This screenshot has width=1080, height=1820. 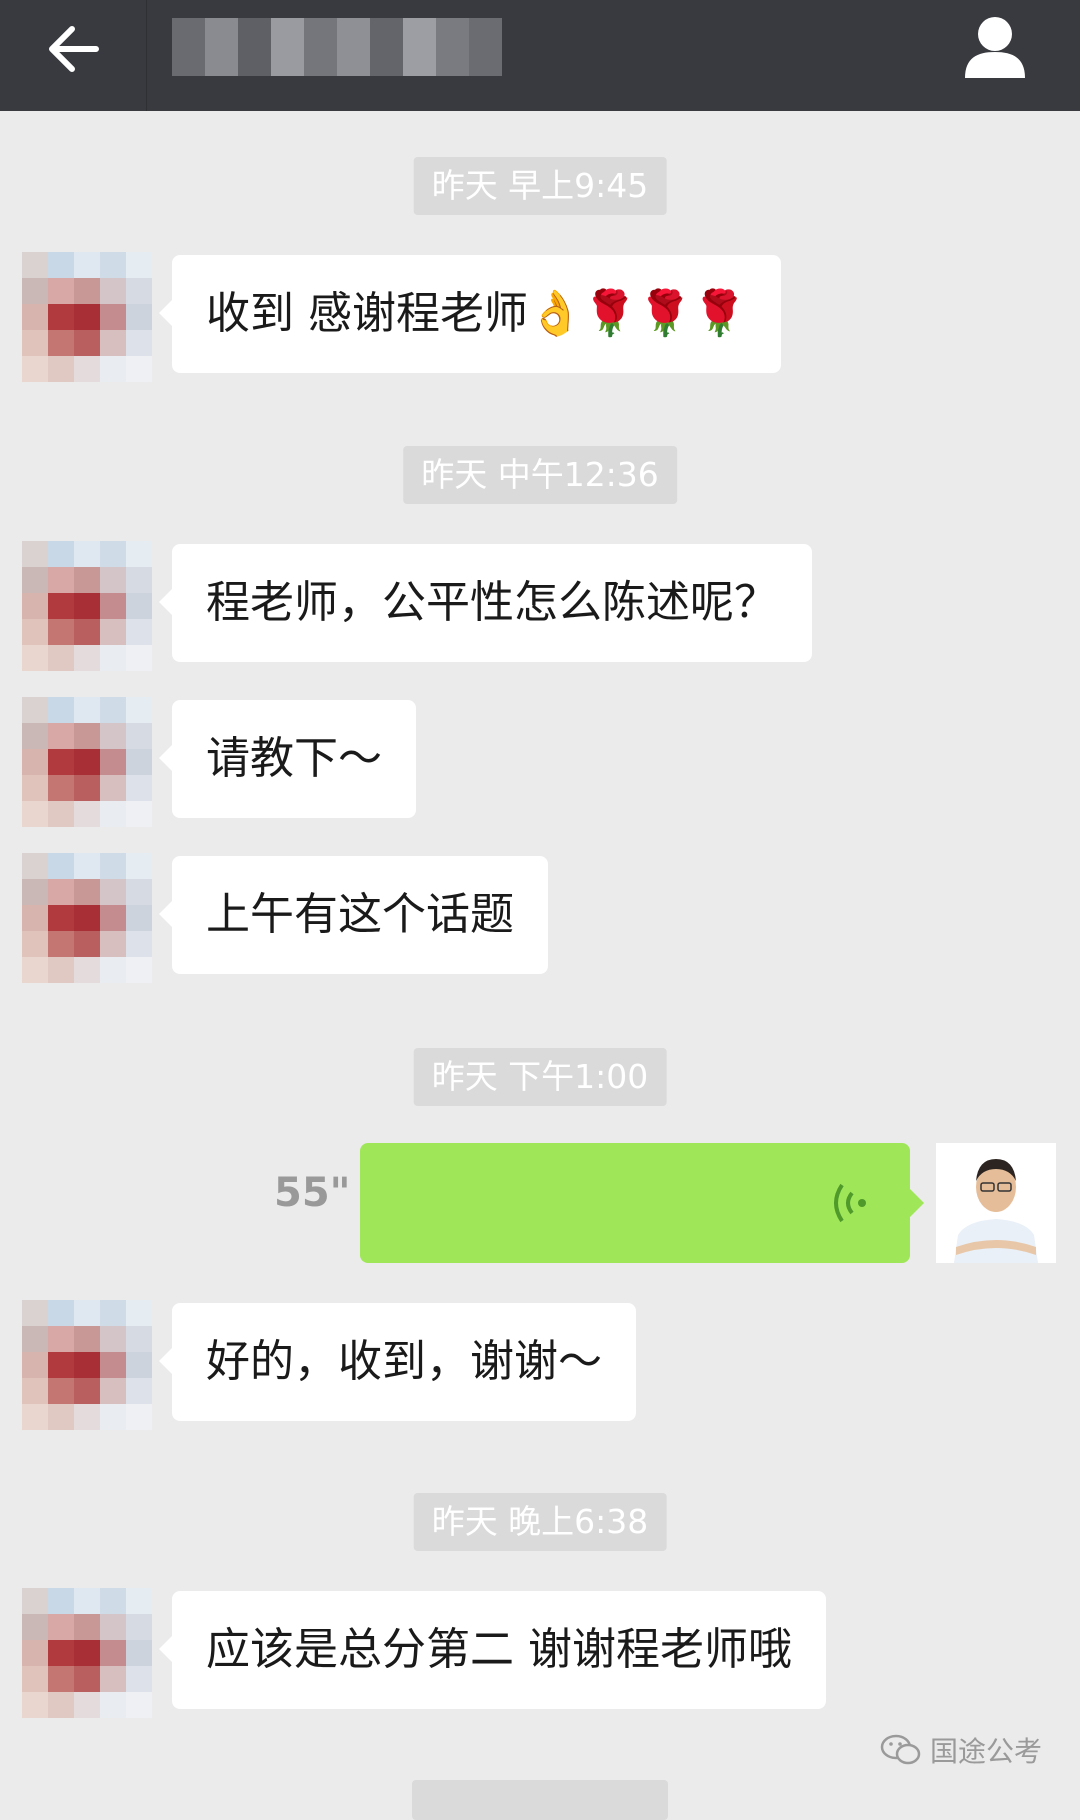 I want to click on incoming-message: 好的，收到，谢谢～, so click(x=397, y=1362).